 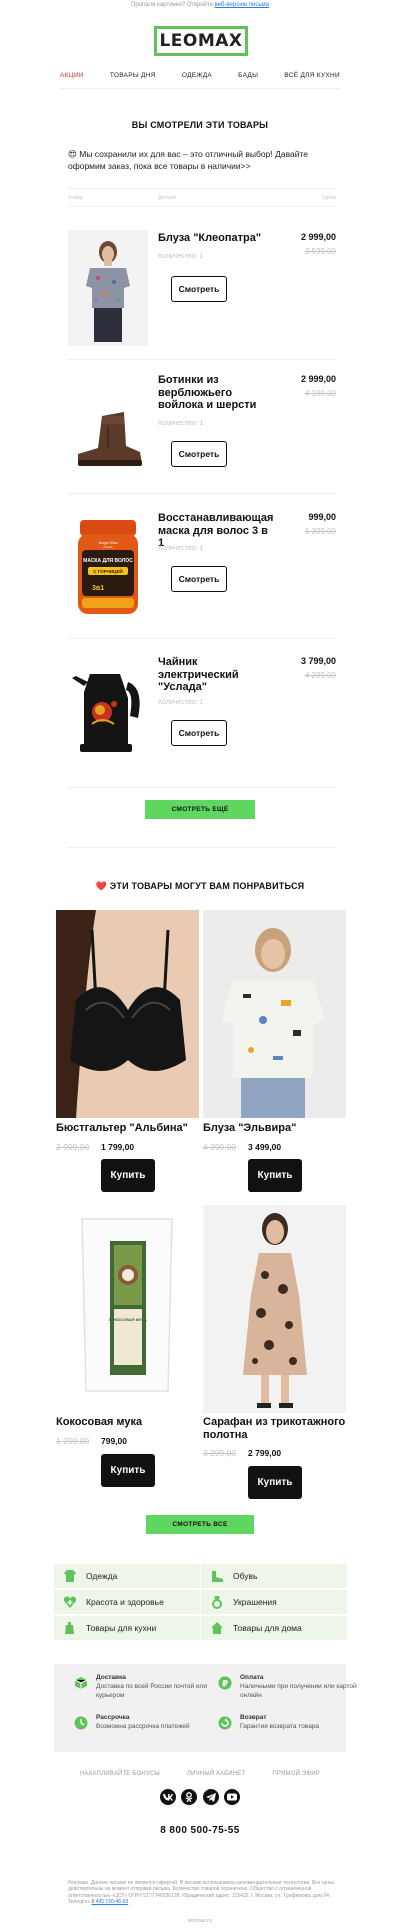 I want to click on product-price: 3 499,00, so click(x=265, y=1147).